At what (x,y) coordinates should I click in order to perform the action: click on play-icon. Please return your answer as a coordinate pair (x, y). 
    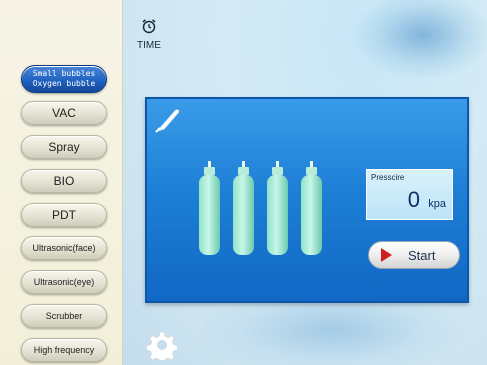
    Looking at the image, I should click on (386, 255).